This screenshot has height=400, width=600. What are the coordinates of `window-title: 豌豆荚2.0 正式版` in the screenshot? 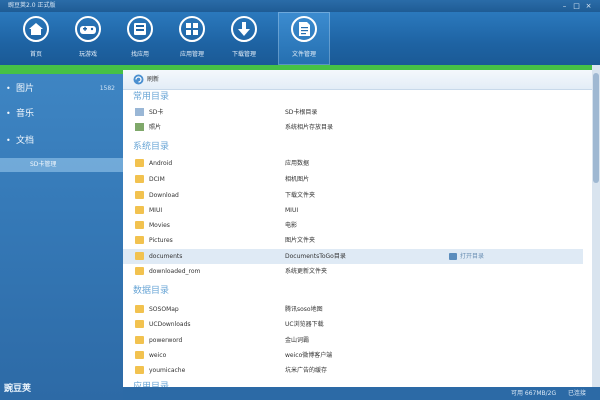 It's located at (32, 5).